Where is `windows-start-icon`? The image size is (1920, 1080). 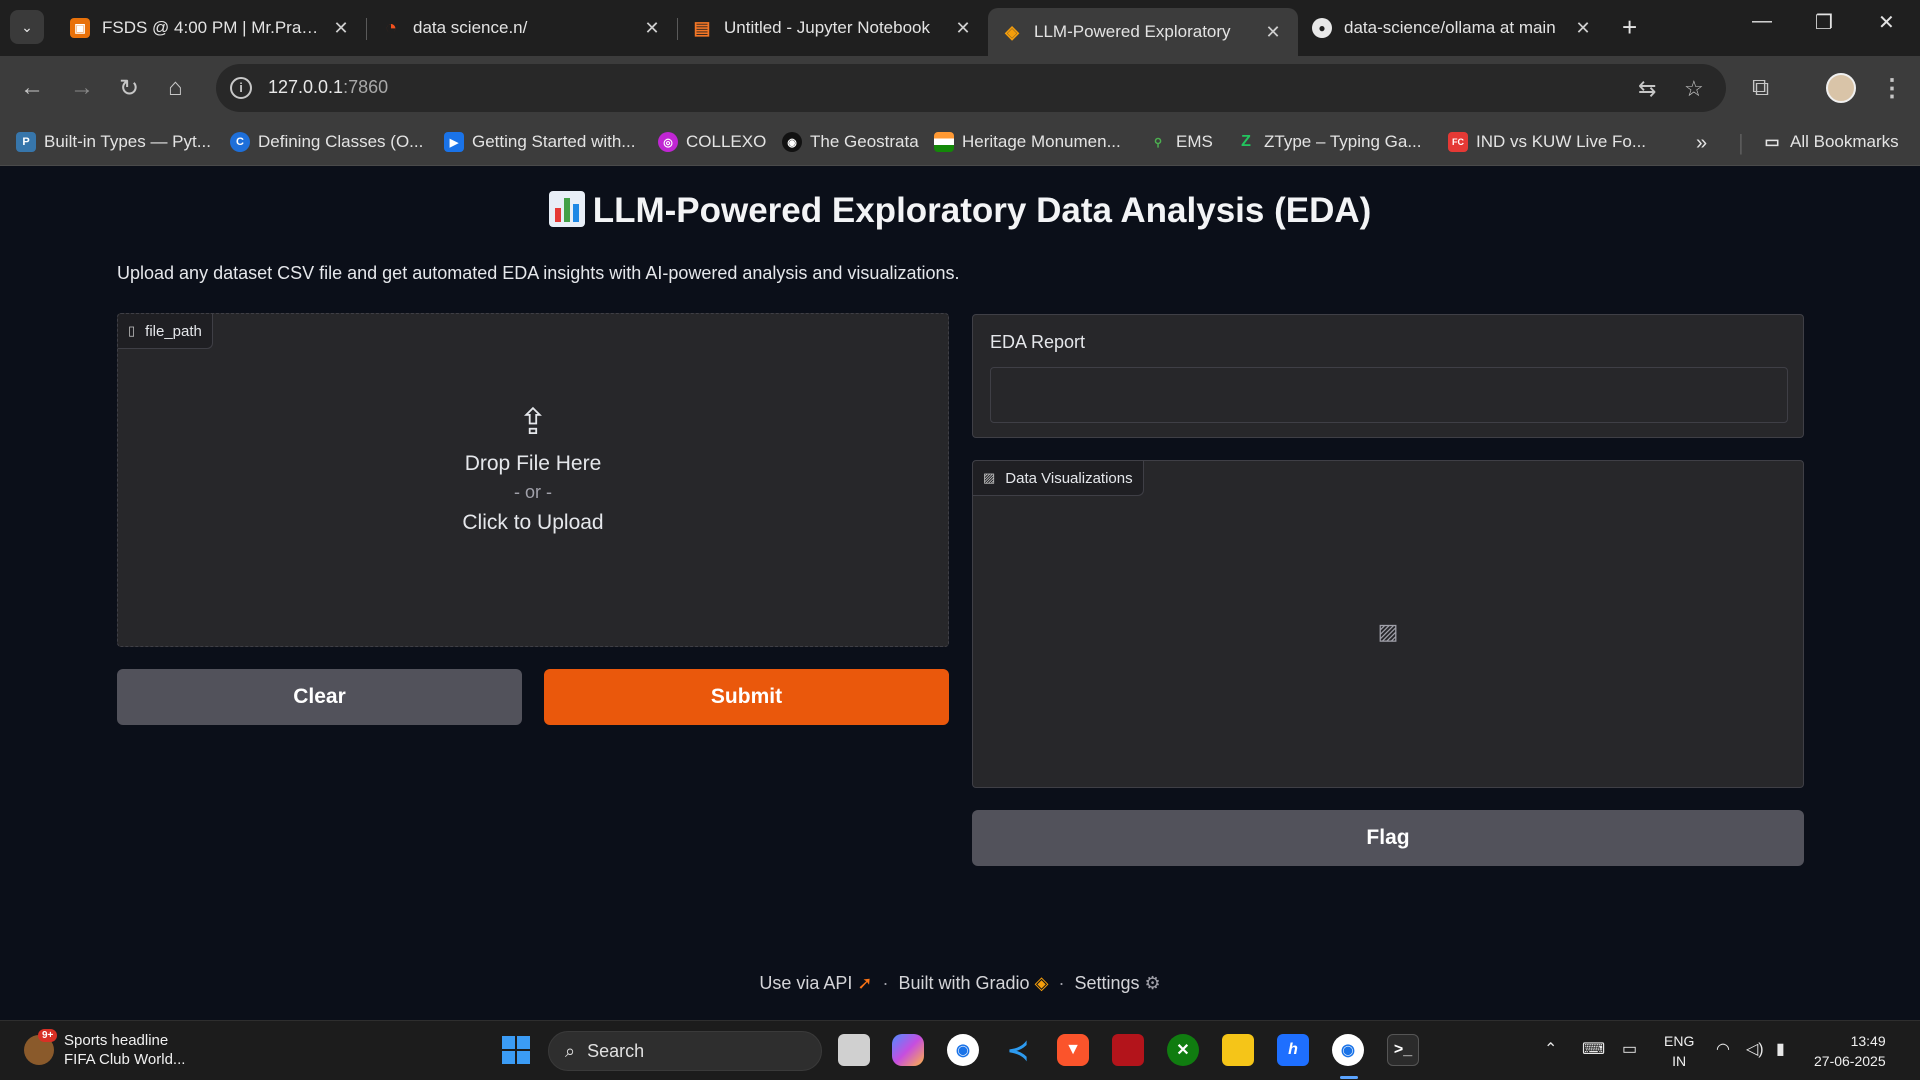 windows-start-icon is located at coordinates (516, 1050).